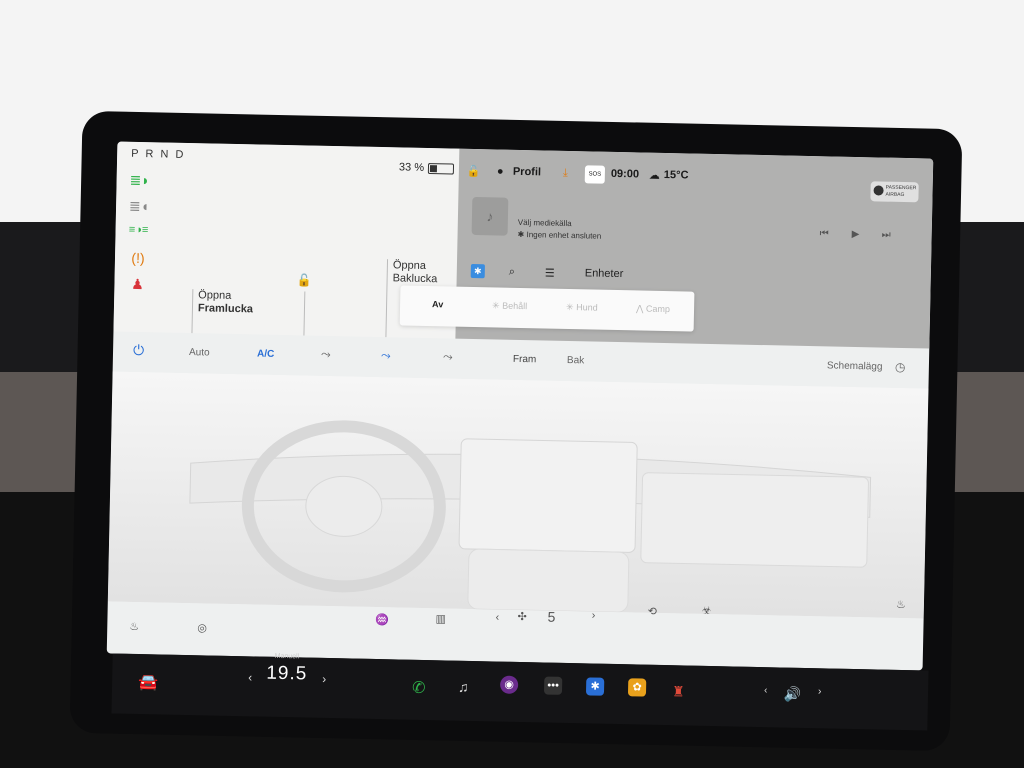  Describe the element at coordinates (497, 618) in the screenshot. I see `fan-decrease-button: ‹` at that location.